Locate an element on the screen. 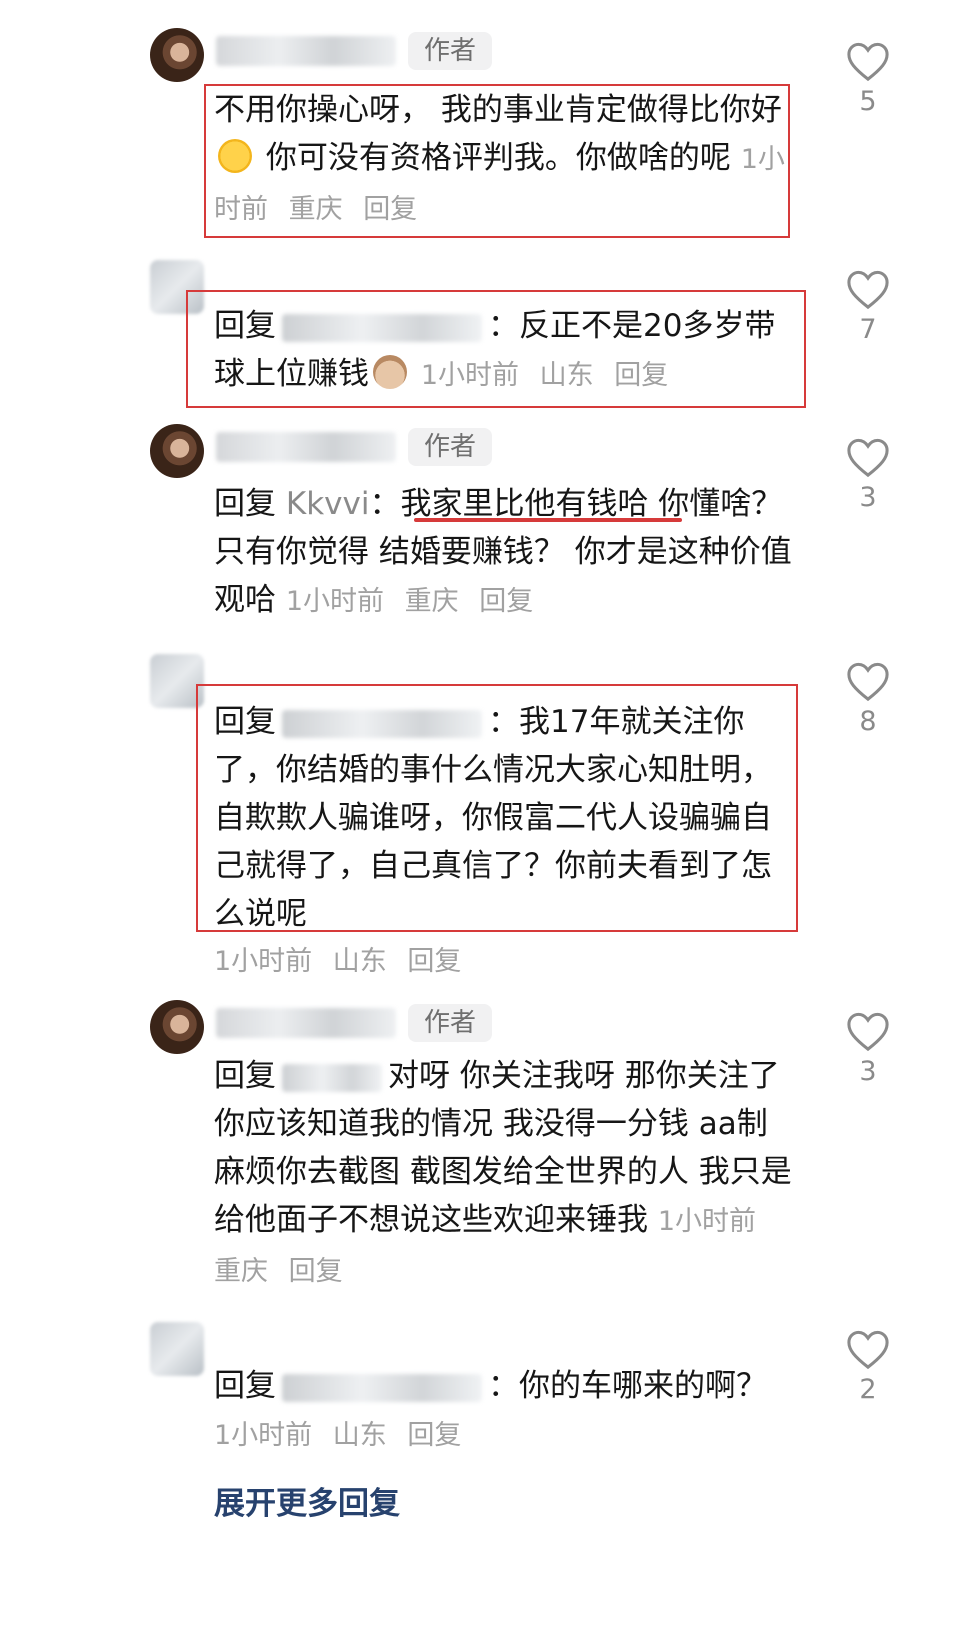  like-count: 5 is located at coordinates (868, 101).